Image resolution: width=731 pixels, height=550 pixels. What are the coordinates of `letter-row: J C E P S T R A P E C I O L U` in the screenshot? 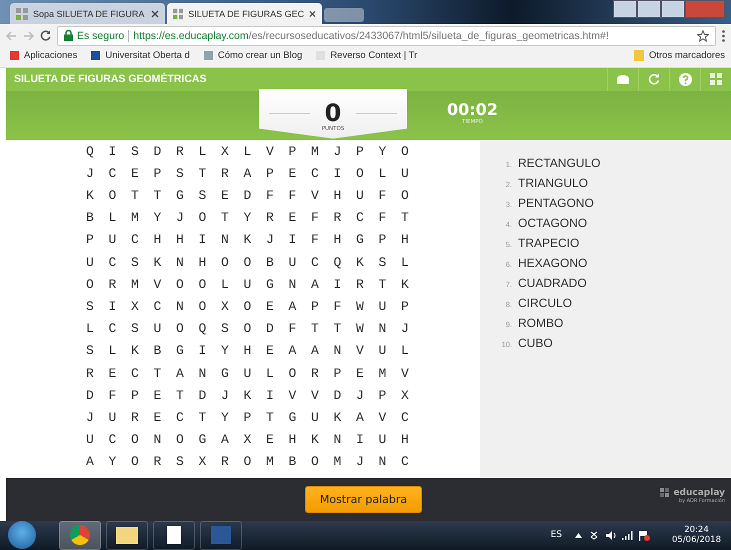 It's located at (249, 173).